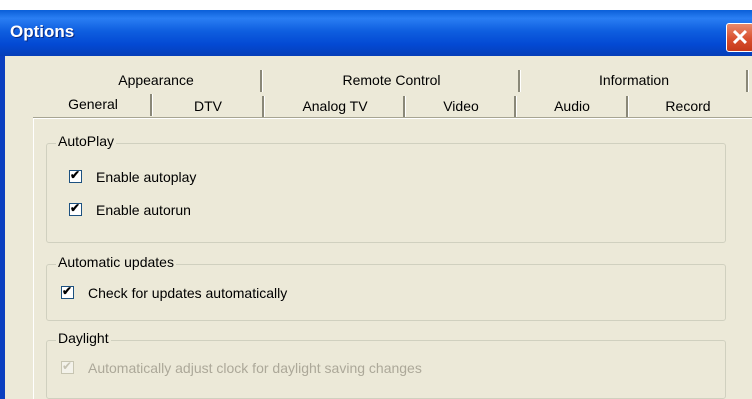  What do you see at coordinates (156, 81) in the screenshot?
I see `tab-appearance: Appearance` at bounding box center [156, 81].